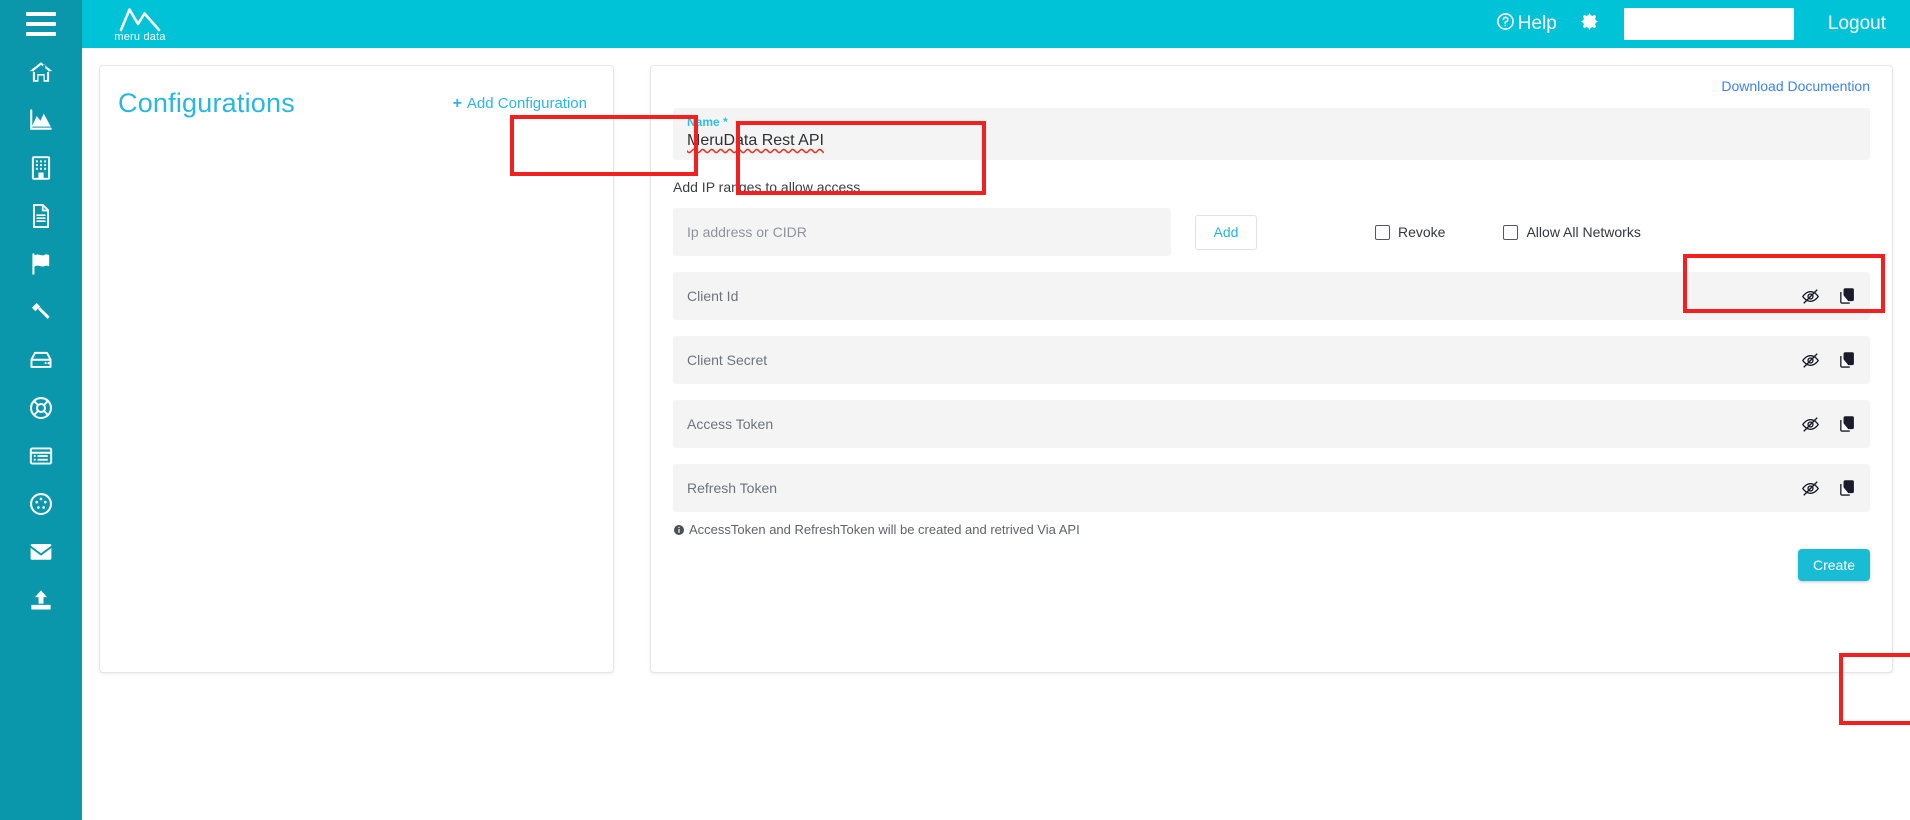 The width and height of the screenshot is (1910, 820). I want to click on revoke-checkbox: Revoke, so click(1410, 232).